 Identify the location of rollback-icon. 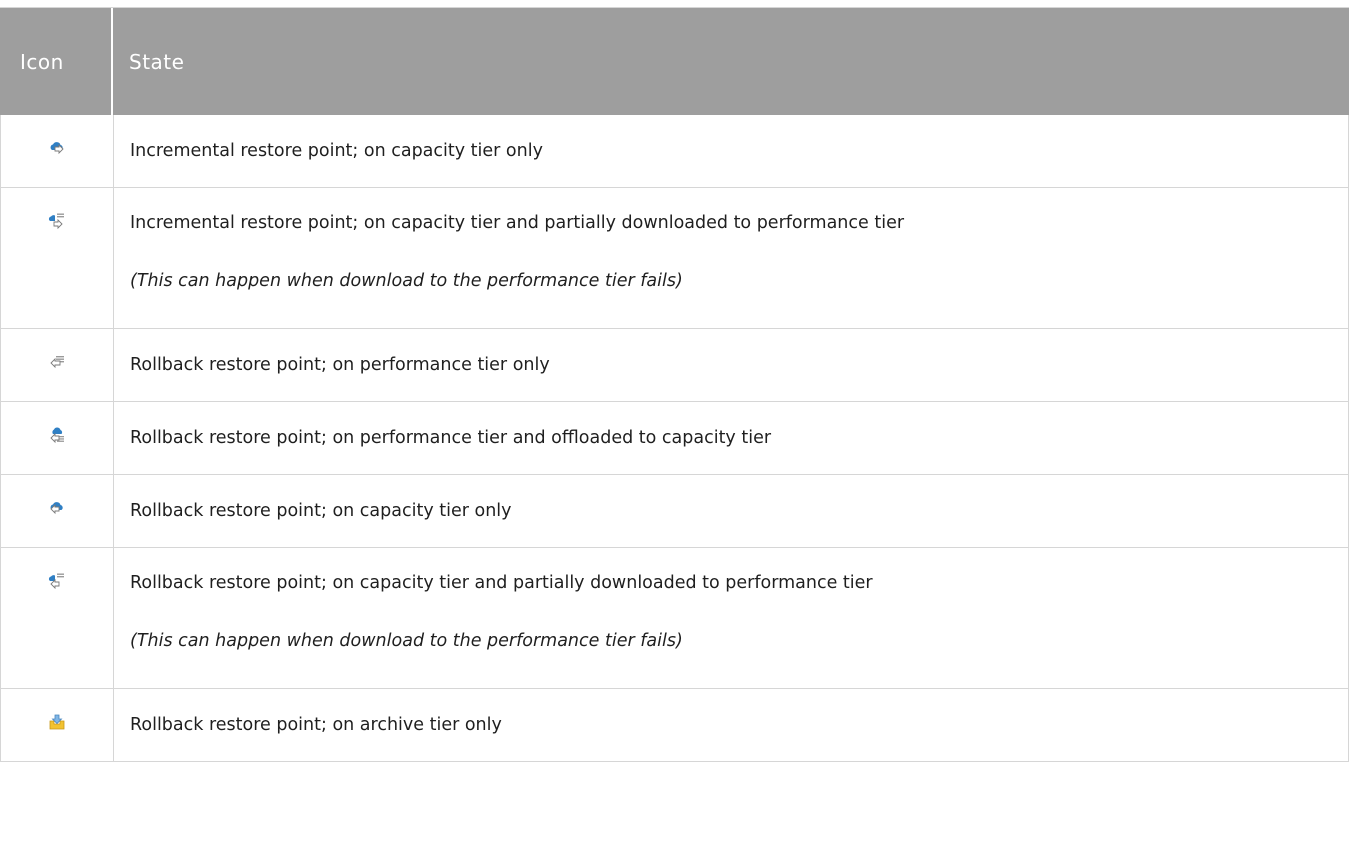
(57, 377).